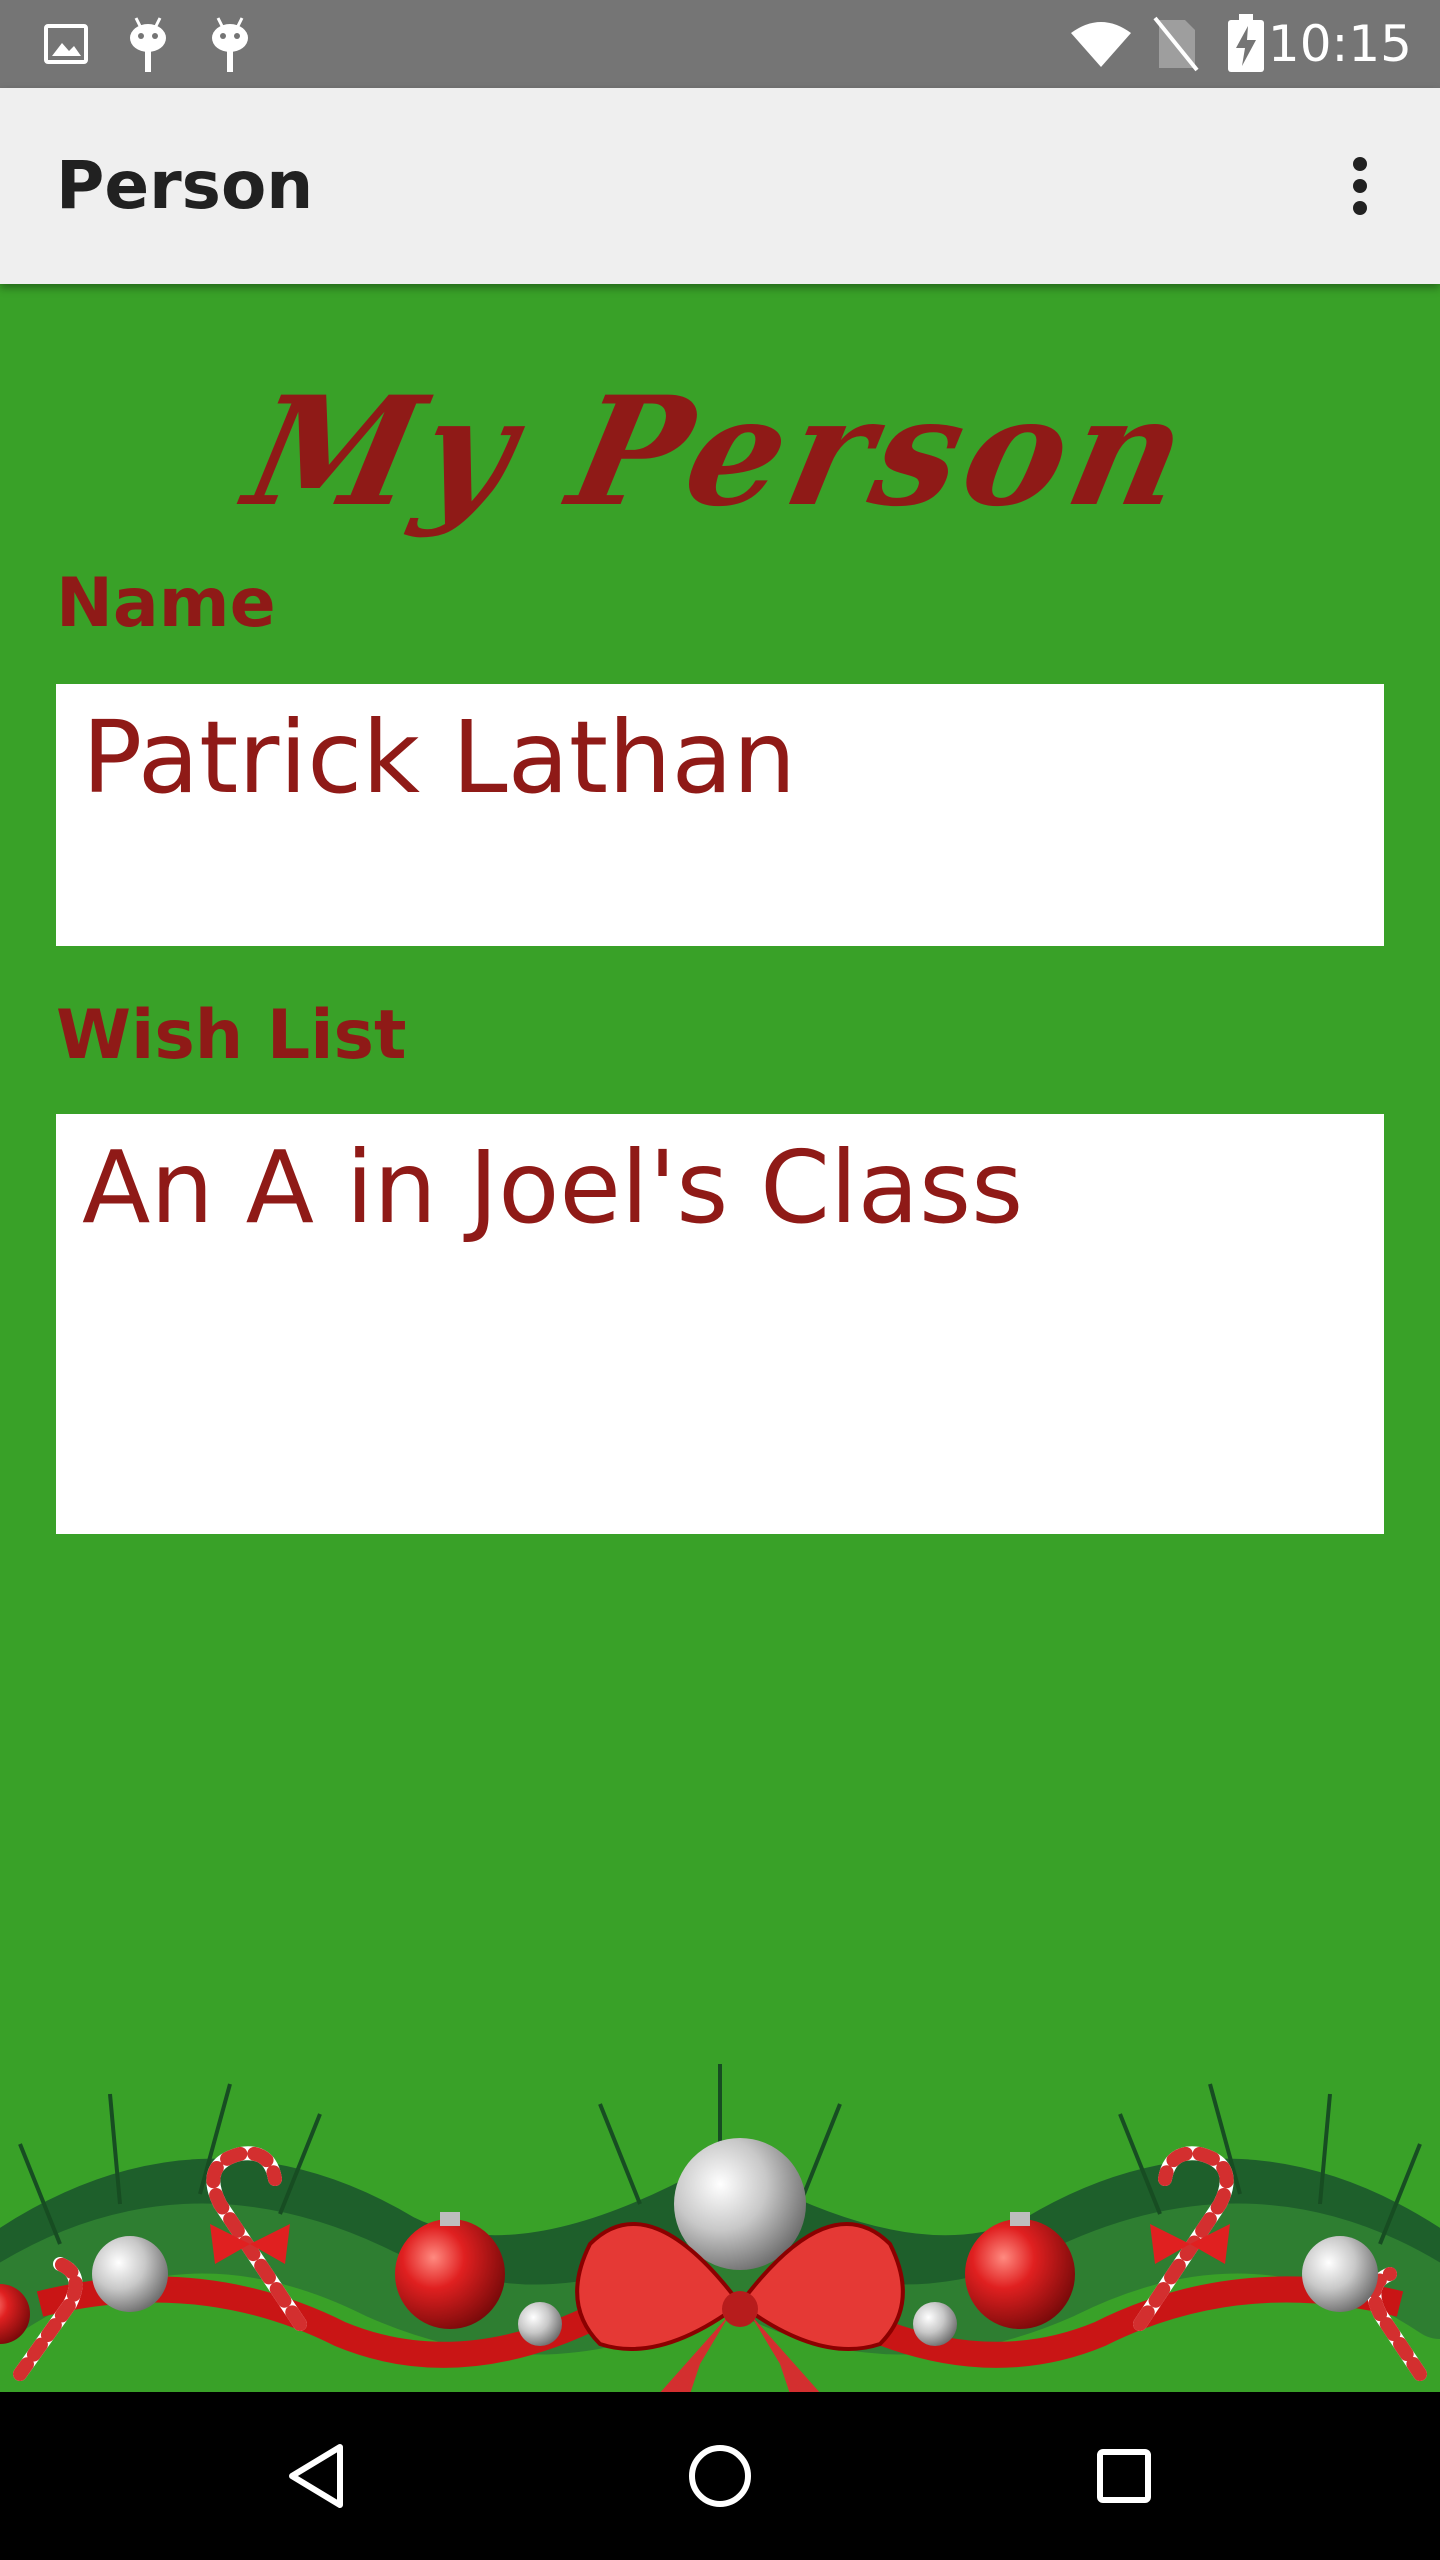  Describe the element at coordinates (1124, 2476) in the screenshot. I see `recents-icon` at that location.